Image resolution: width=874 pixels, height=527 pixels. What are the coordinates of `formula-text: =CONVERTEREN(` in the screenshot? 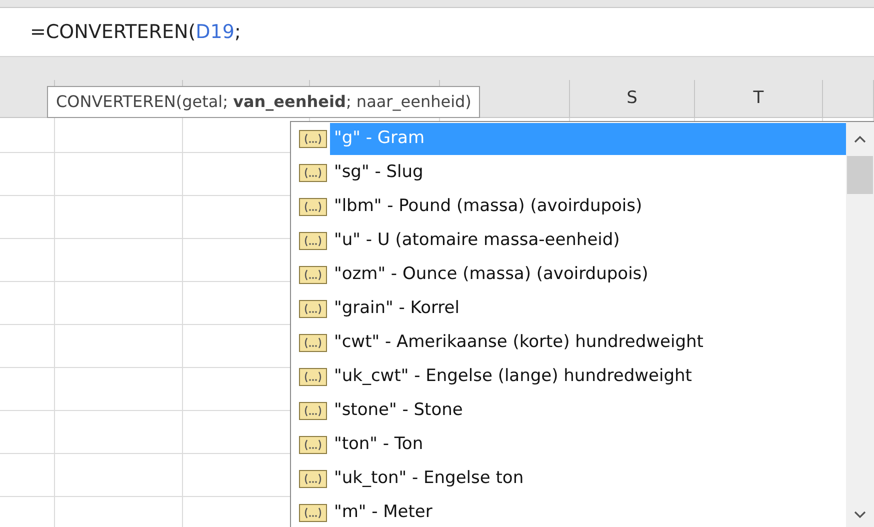 It's located at (113, 32).